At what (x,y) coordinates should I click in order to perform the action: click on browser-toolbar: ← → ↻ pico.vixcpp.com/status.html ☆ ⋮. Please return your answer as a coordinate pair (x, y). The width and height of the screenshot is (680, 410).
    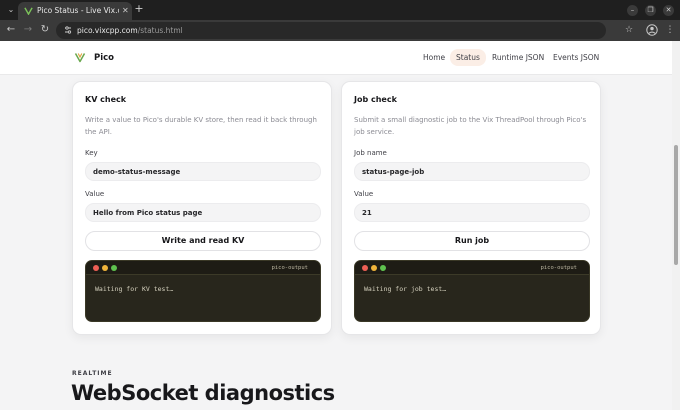
    Looking at the image, I should click on (340, 30).